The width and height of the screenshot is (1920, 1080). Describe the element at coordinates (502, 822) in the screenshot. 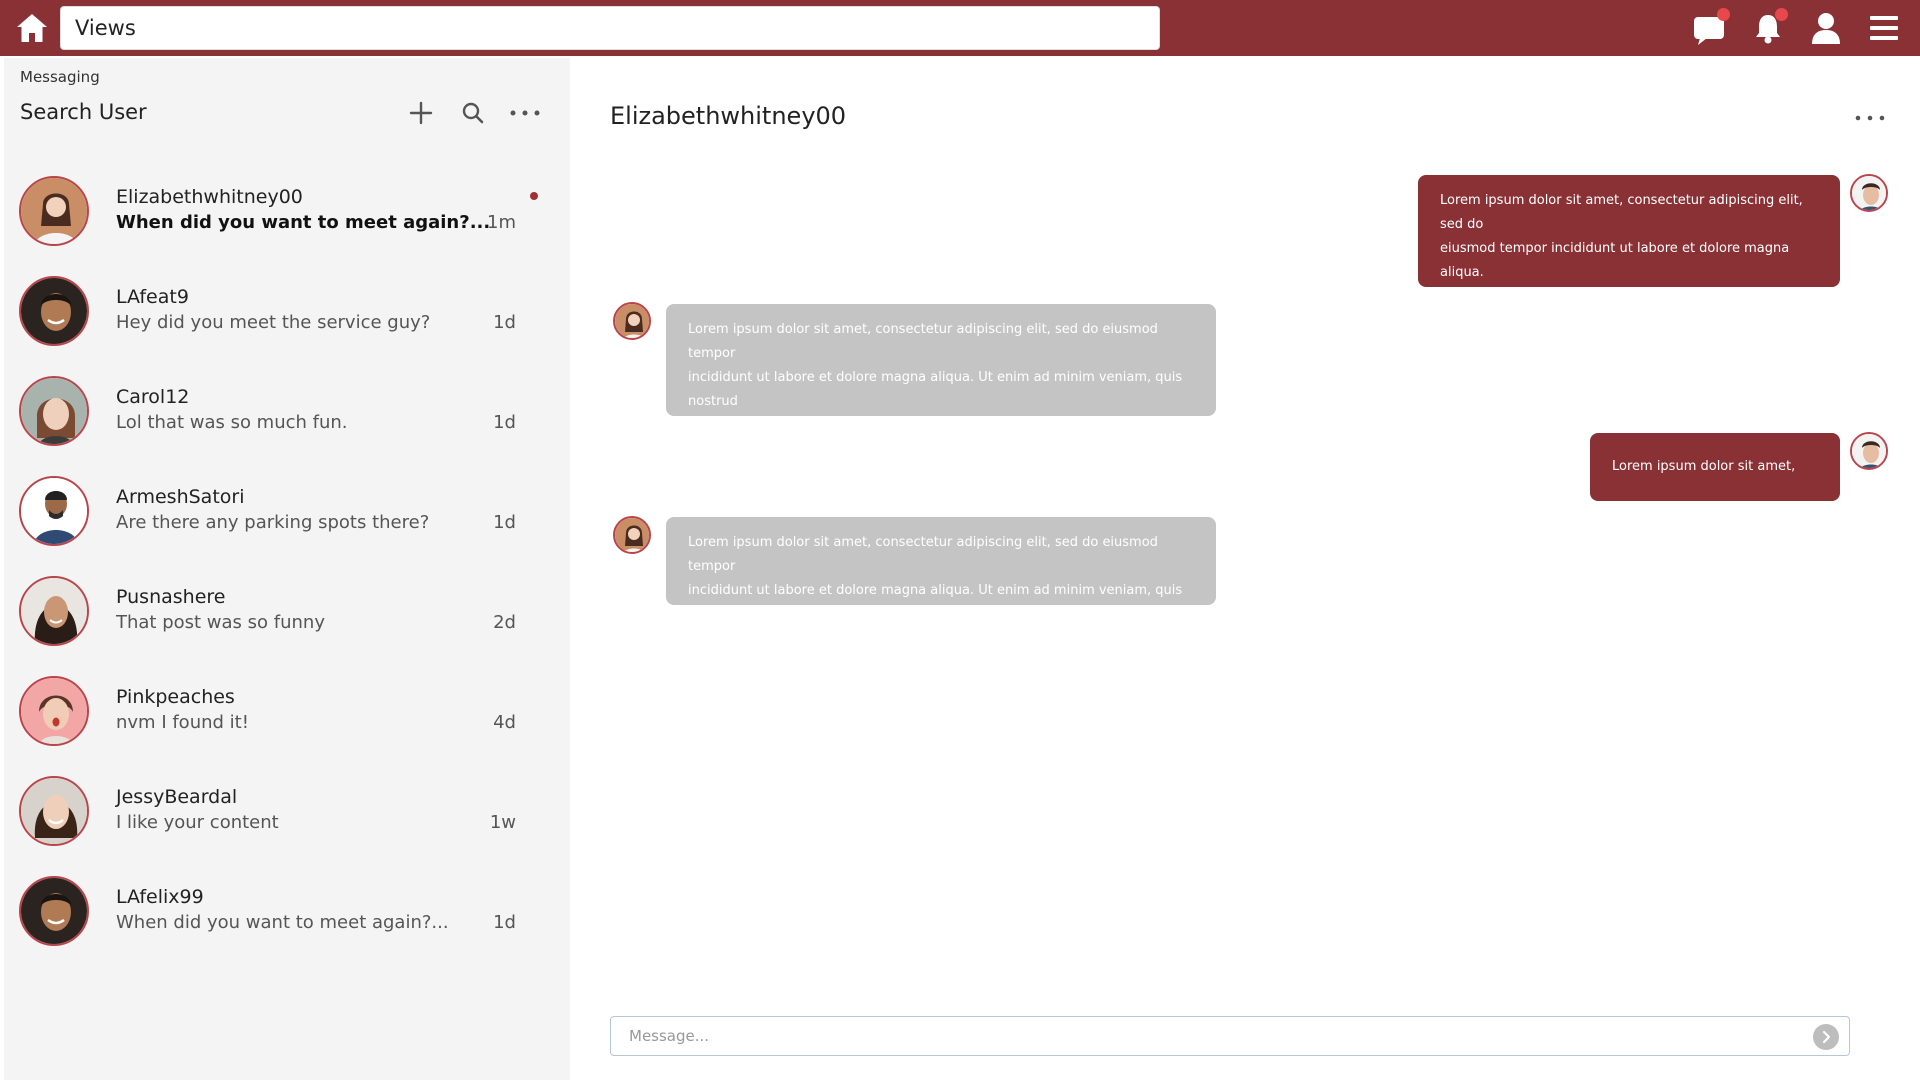

I see `conversation-time: 1w` at that location.